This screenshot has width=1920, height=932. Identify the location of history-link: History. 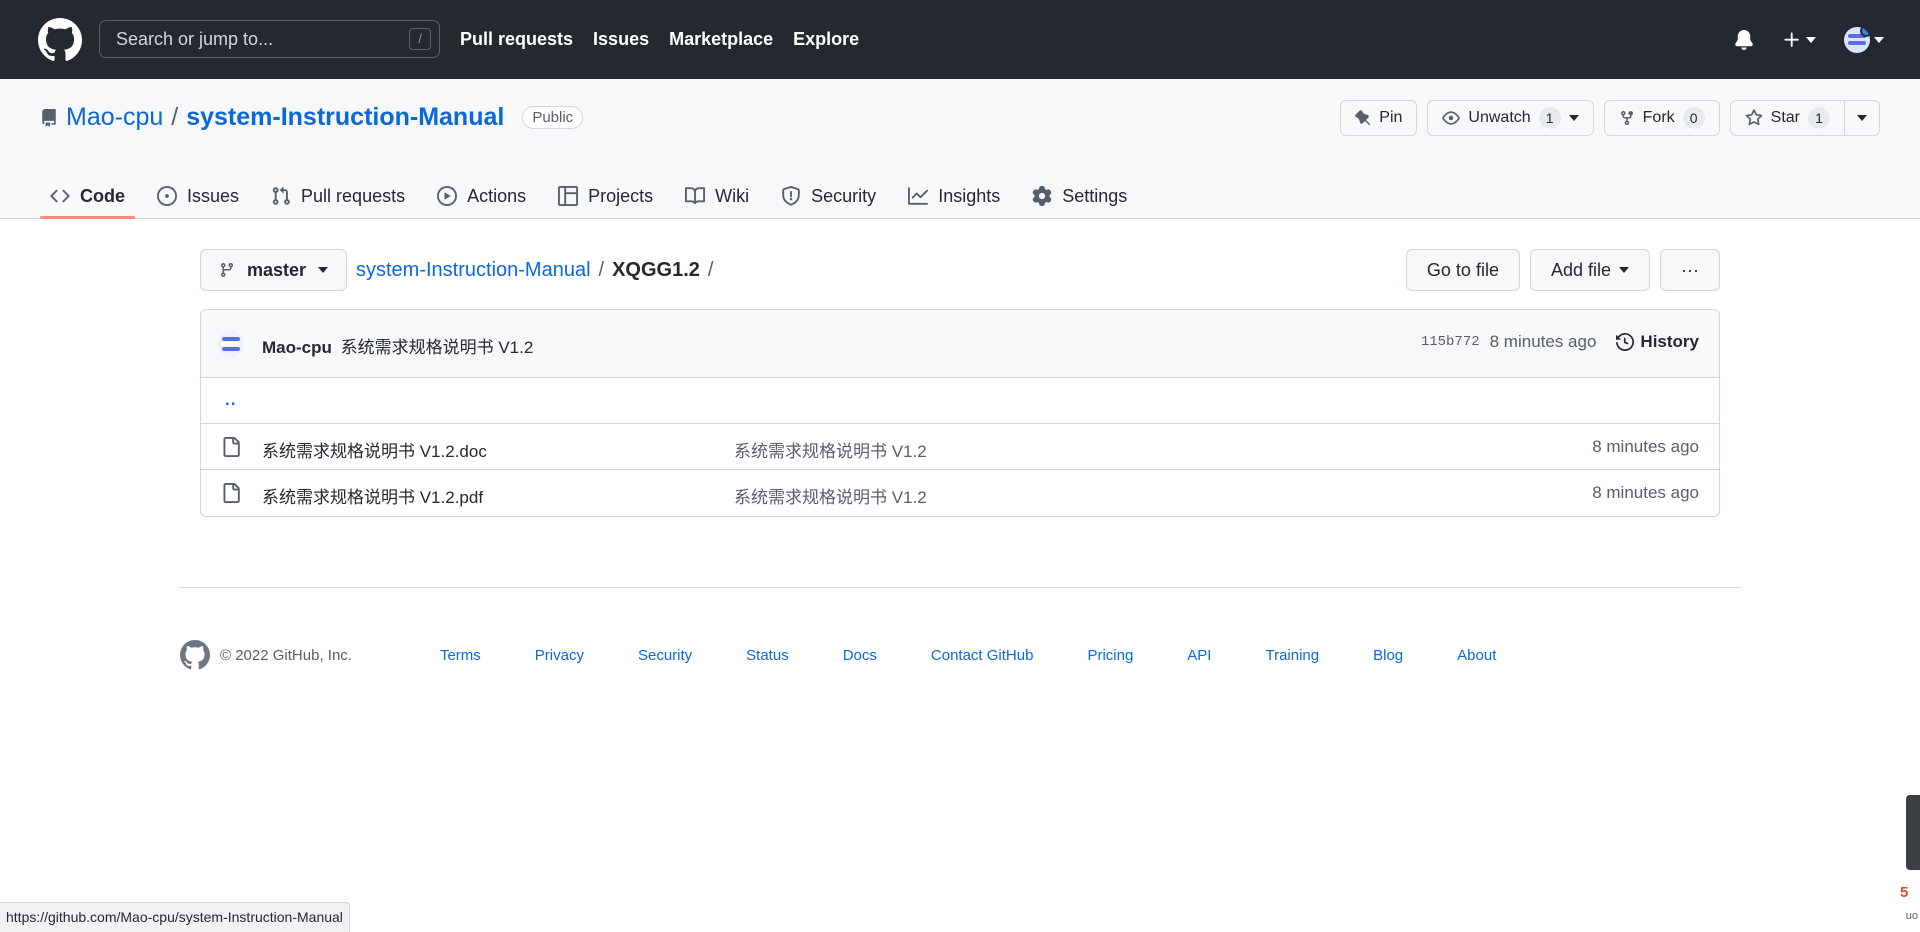
(1657, 342).